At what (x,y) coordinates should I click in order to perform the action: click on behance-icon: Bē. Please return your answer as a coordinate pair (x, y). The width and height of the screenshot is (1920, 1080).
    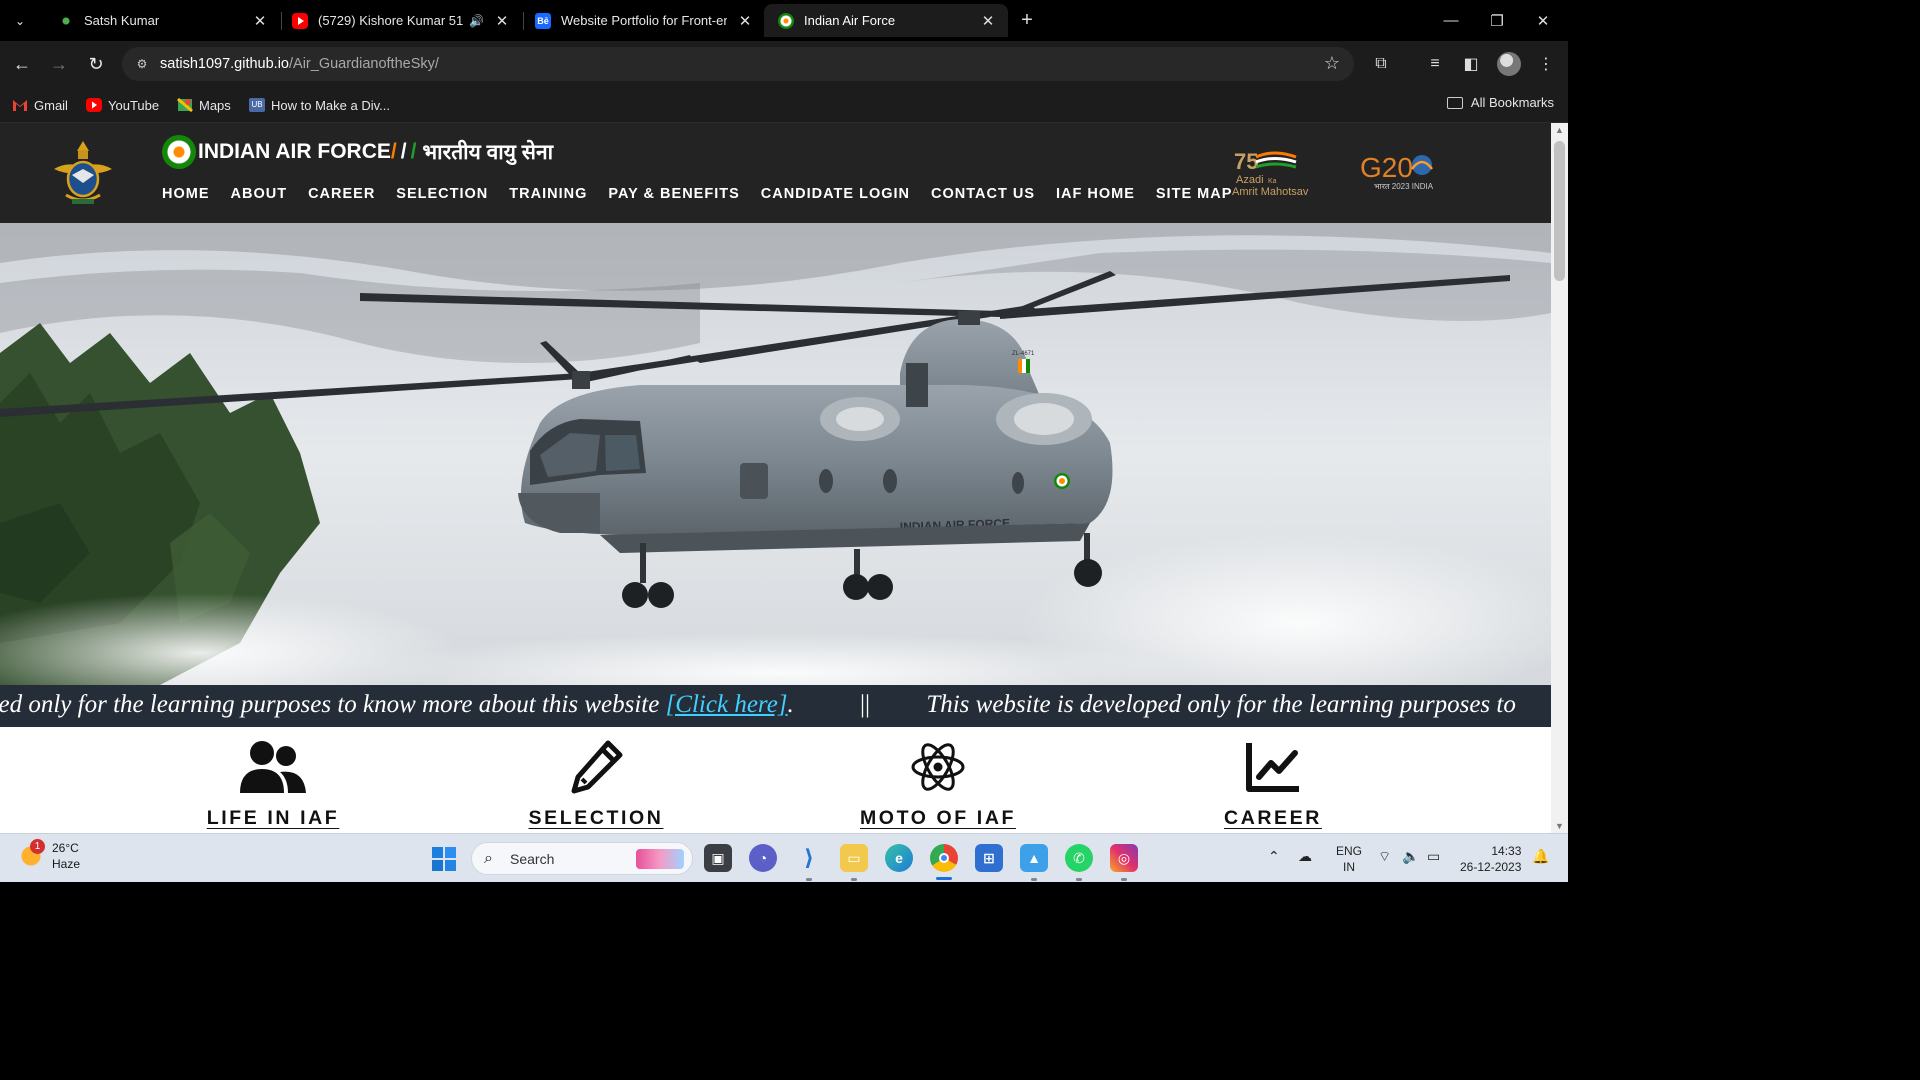
    Looking at the image, I should click on (543, 20).